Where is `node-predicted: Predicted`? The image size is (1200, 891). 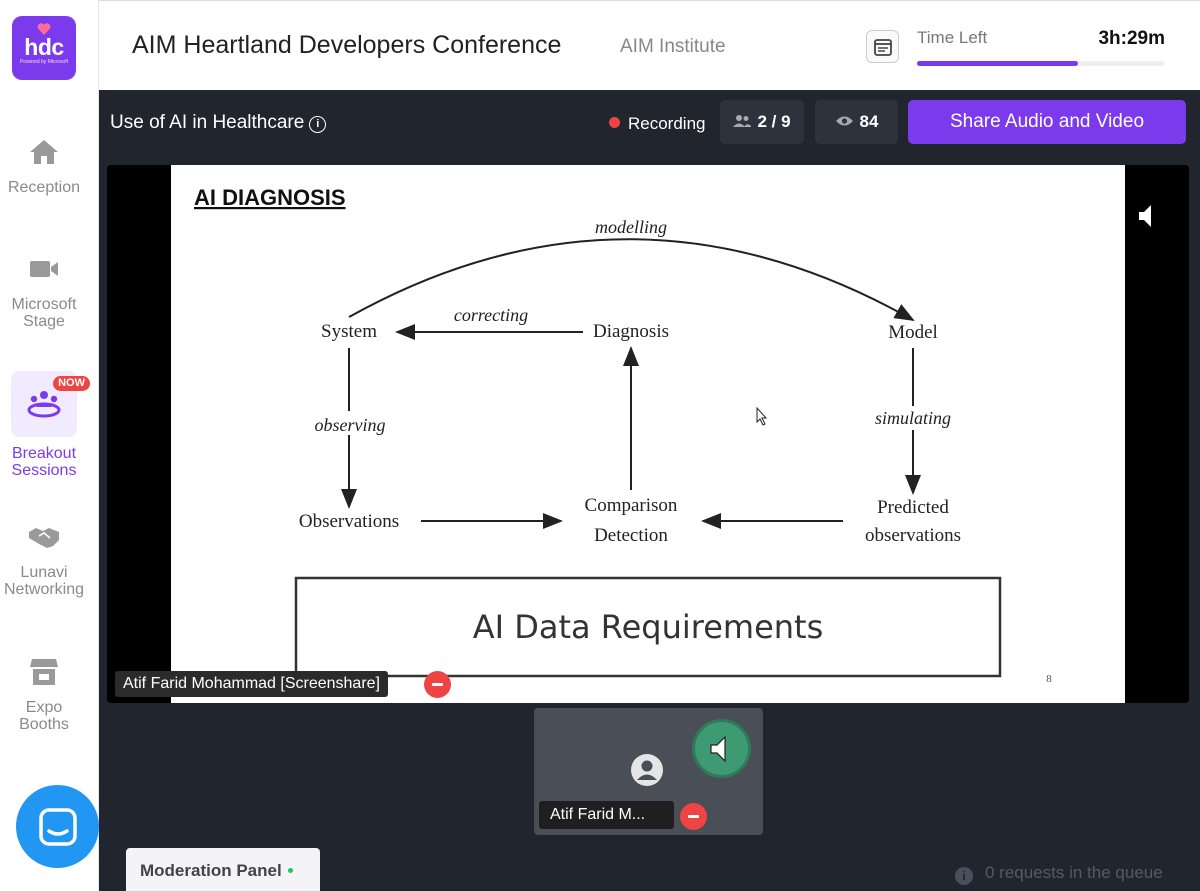
node-predicted: Predicted is located at coordinates (913, 507).